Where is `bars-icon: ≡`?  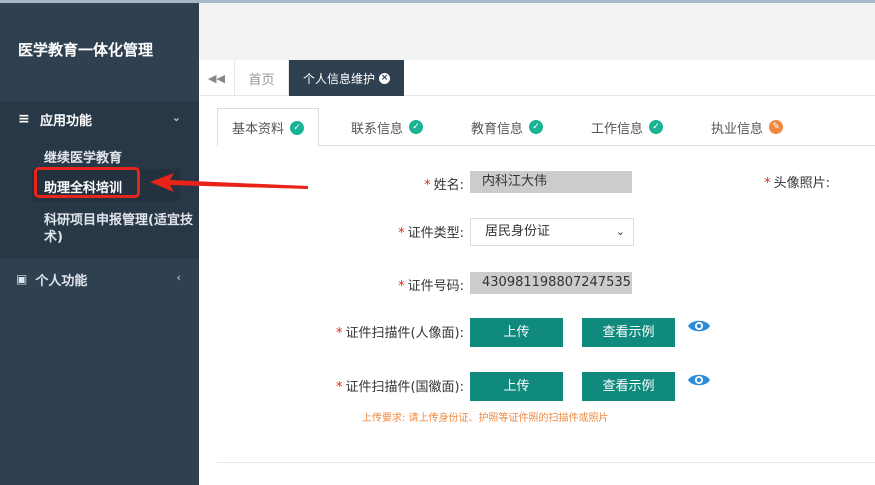
bars-icon: ≡ is located at coordinates (24, 119).